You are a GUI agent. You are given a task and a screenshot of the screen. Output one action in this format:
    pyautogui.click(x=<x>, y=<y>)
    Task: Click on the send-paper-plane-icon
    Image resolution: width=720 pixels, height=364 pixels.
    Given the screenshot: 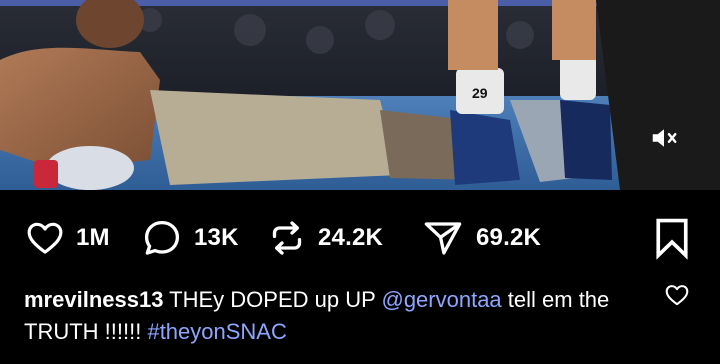 What is the action you would take?
    pyautogui.click(x=443, y=238)
    